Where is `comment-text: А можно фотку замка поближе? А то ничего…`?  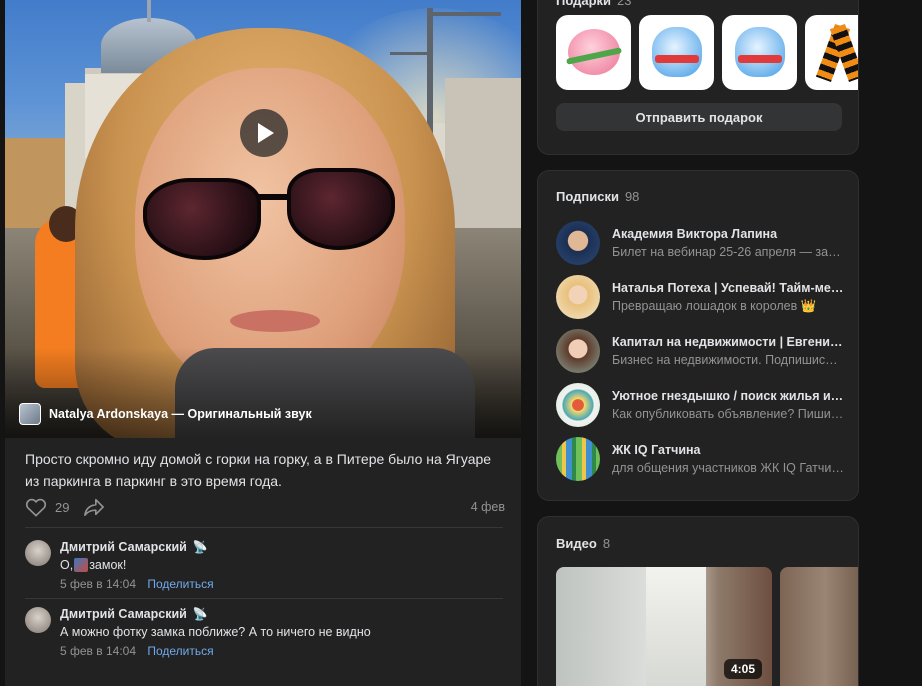 comment-text: А можно фотку замка поближе? А то ничего… is located at coordinates (215, 632).